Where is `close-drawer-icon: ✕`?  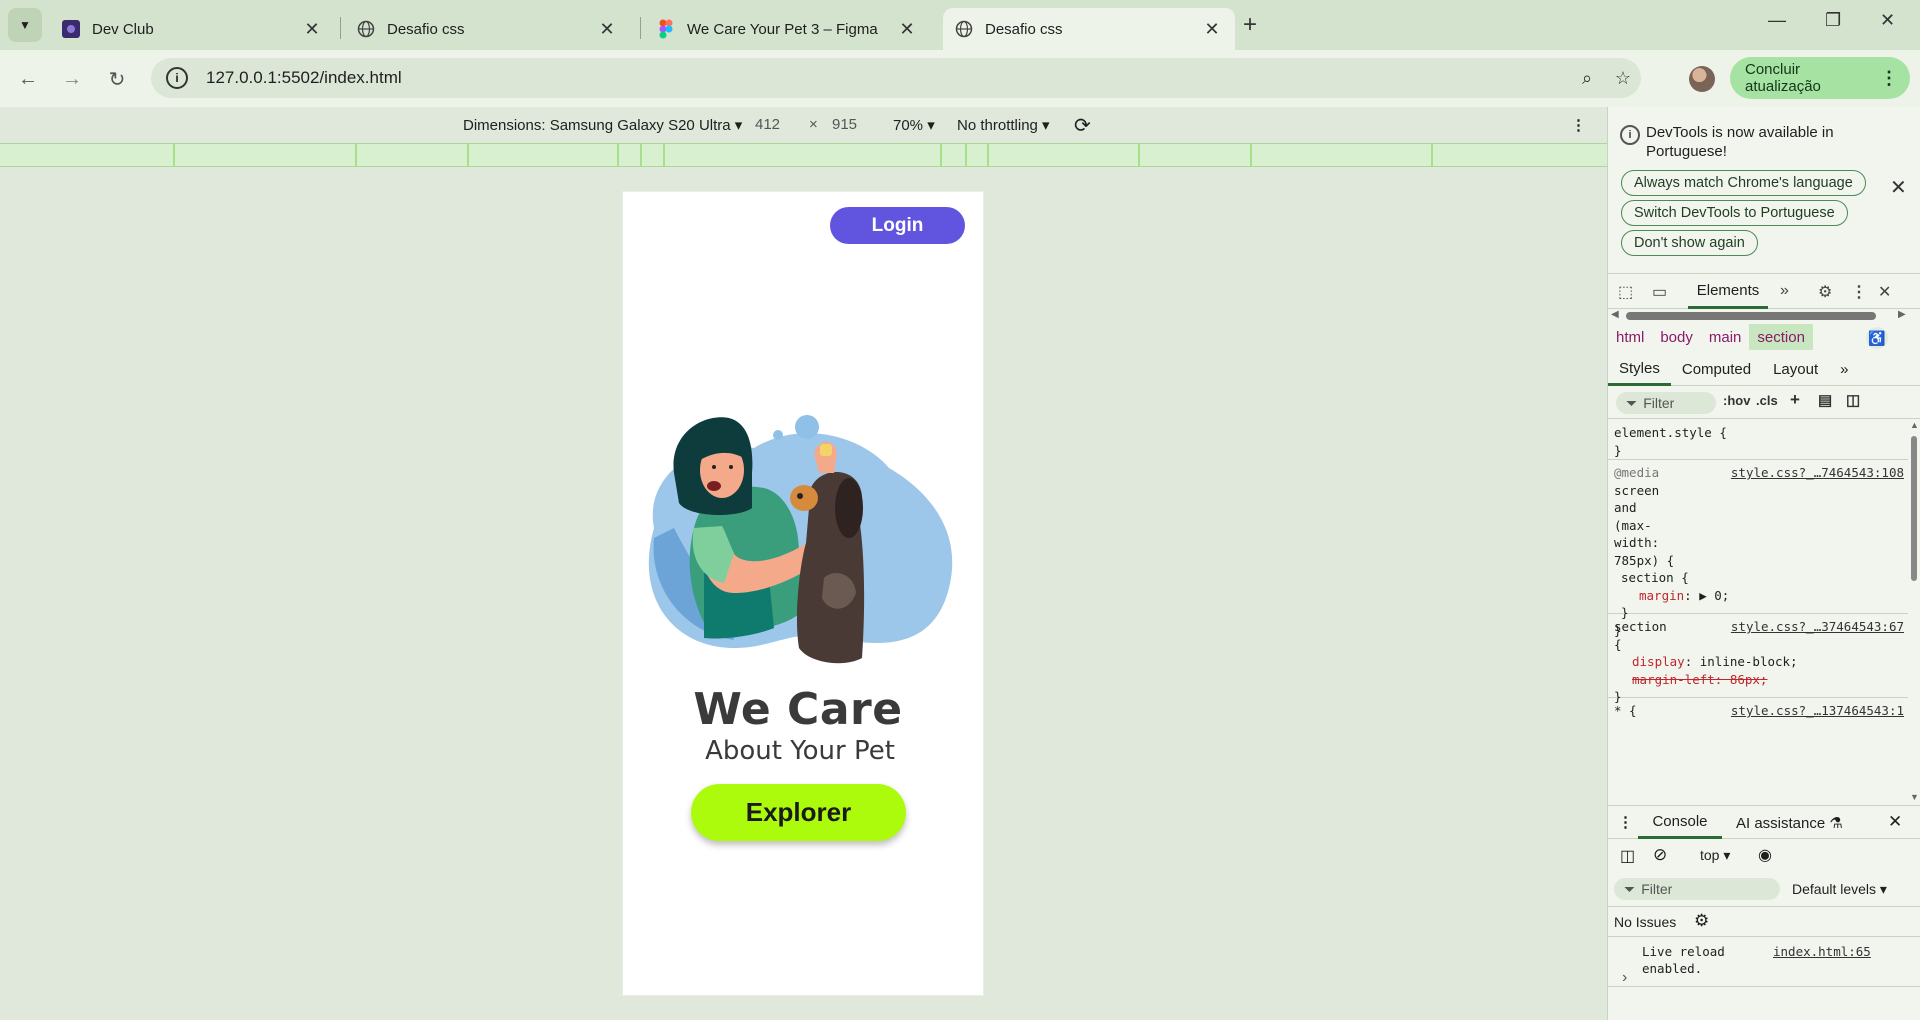 close-drawer-icon: ✕ is located at coordinates (1895, 822).